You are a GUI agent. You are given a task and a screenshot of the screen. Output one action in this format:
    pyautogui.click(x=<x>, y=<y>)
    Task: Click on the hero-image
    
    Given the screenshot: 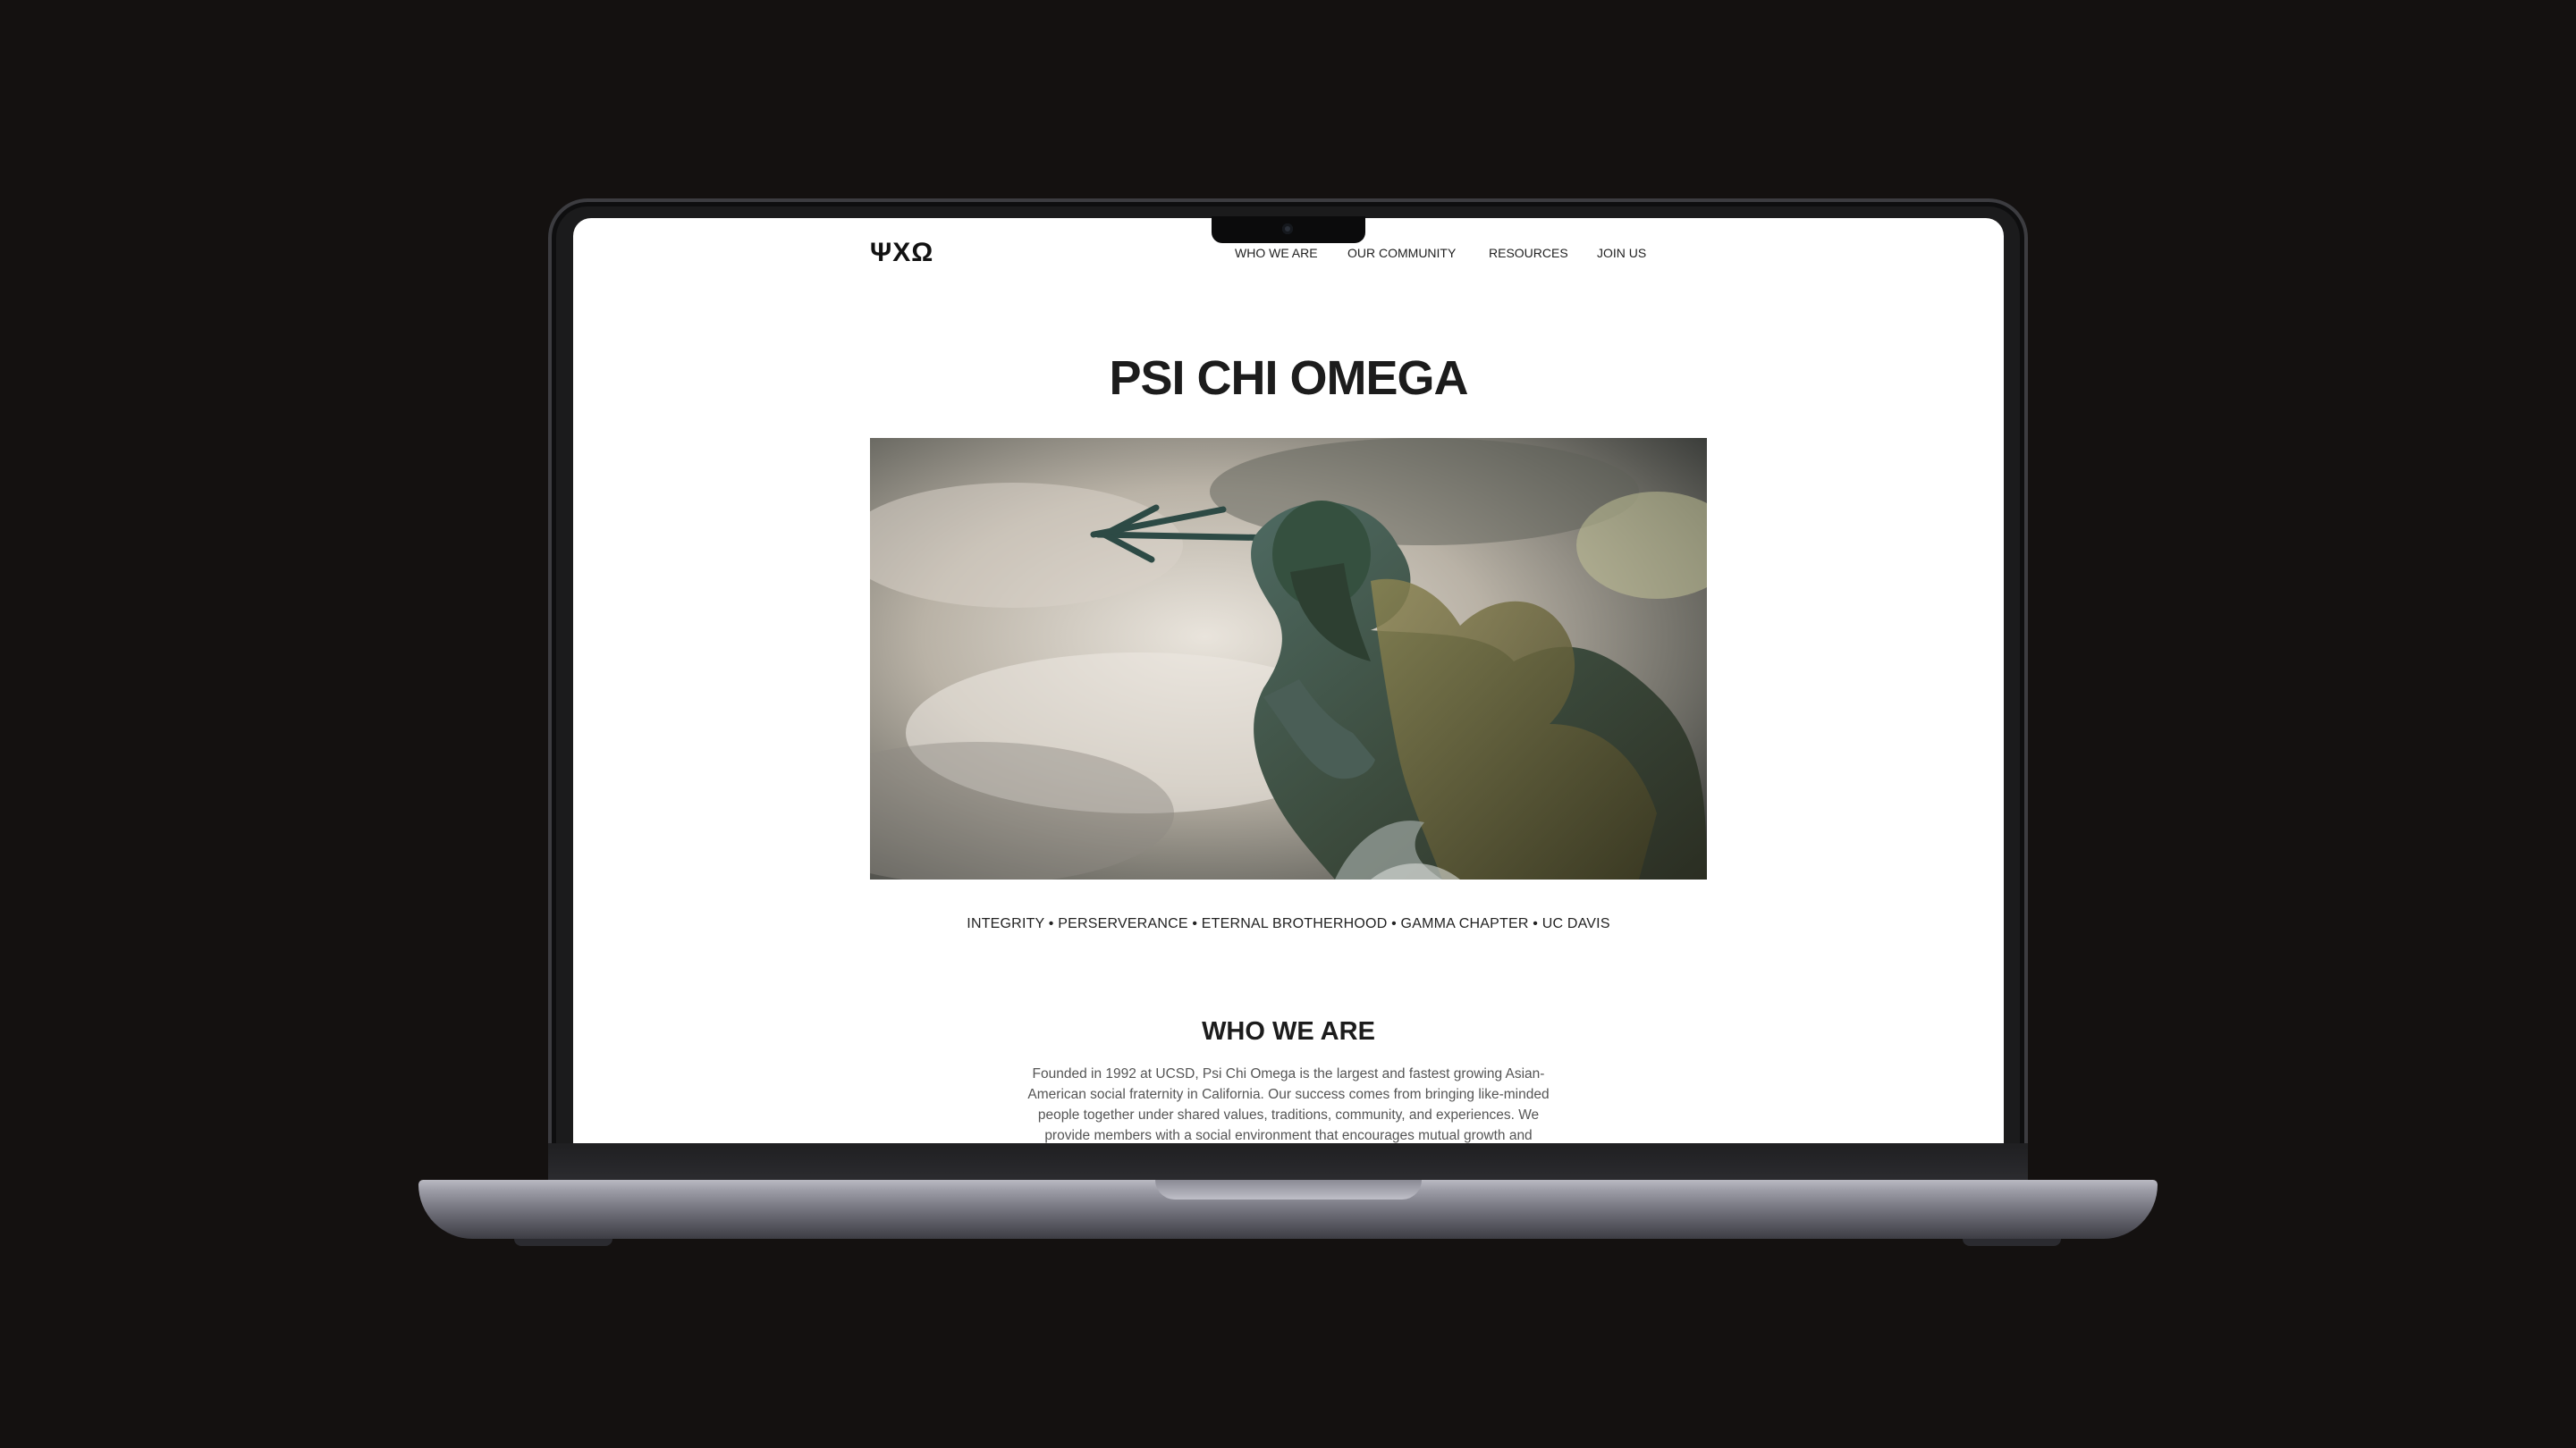 What is the action you would take?
    pyautogui.click(x=1288, y=659)
    